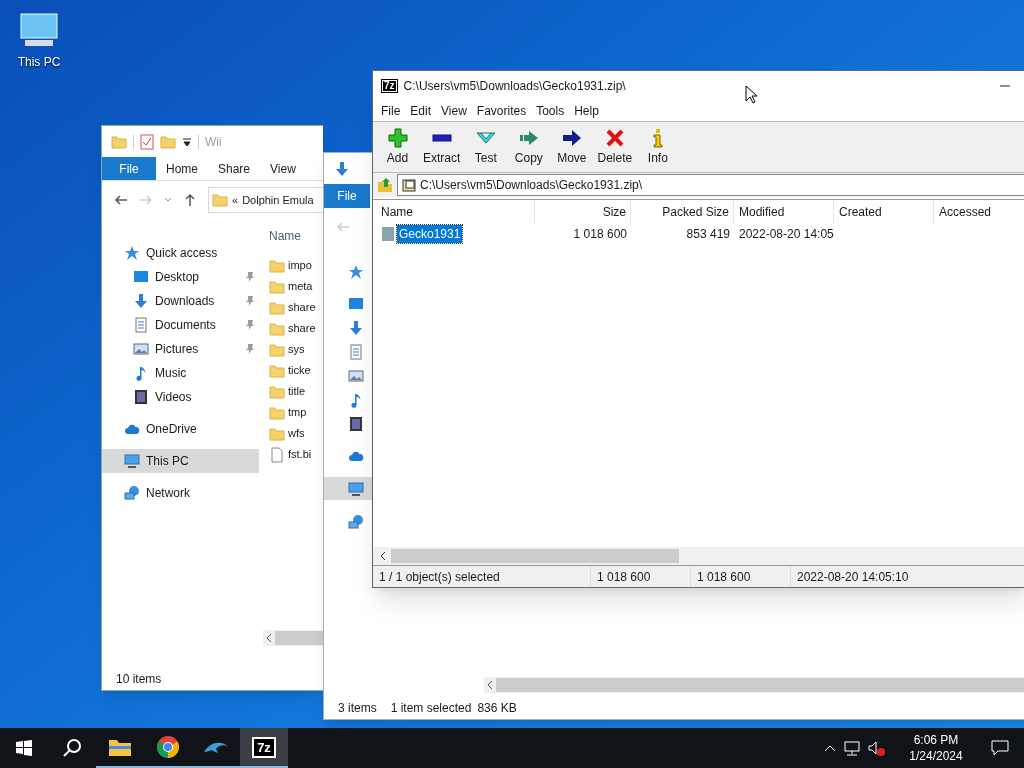 This screenshot has height=768, width=1024. Describe the element at coordinates (614, 137) in the screenshot. I see `delete-icon` at that location.